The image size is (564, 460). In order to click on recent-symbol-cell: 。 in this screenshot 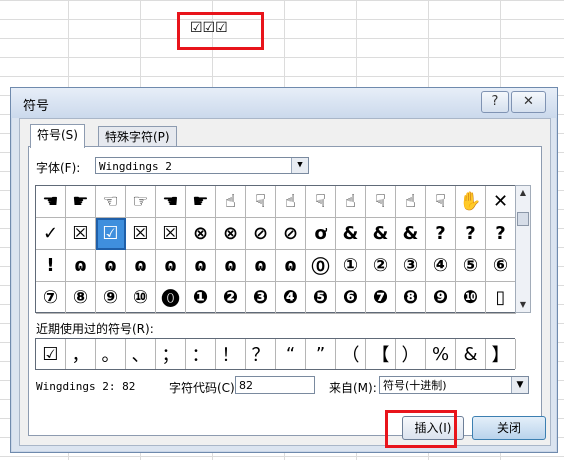, I will do `click(111, 354)`.